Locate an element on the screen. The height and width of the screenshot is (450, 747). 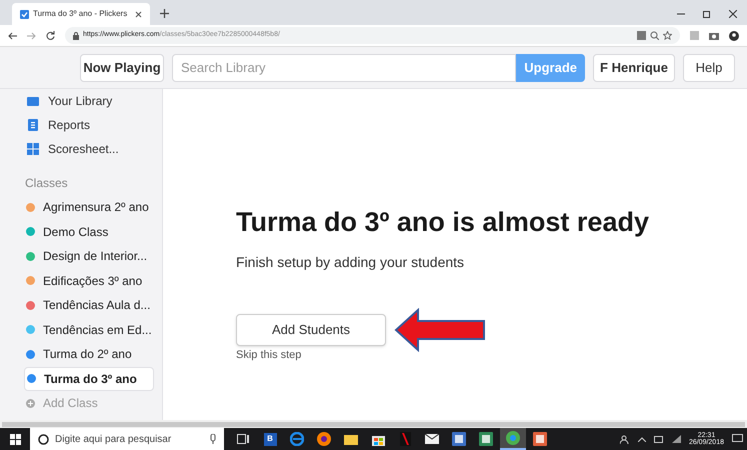
restore-icon is located at coordinates (707, 14).